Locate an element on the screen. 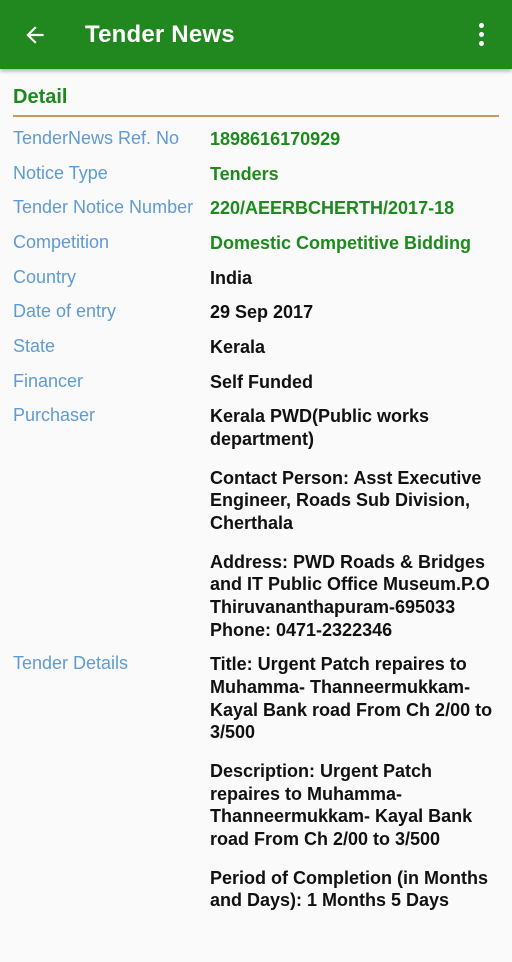 This screenshot has width=512, height=962. row-value: Kerala is located at coordinates (238, 347).